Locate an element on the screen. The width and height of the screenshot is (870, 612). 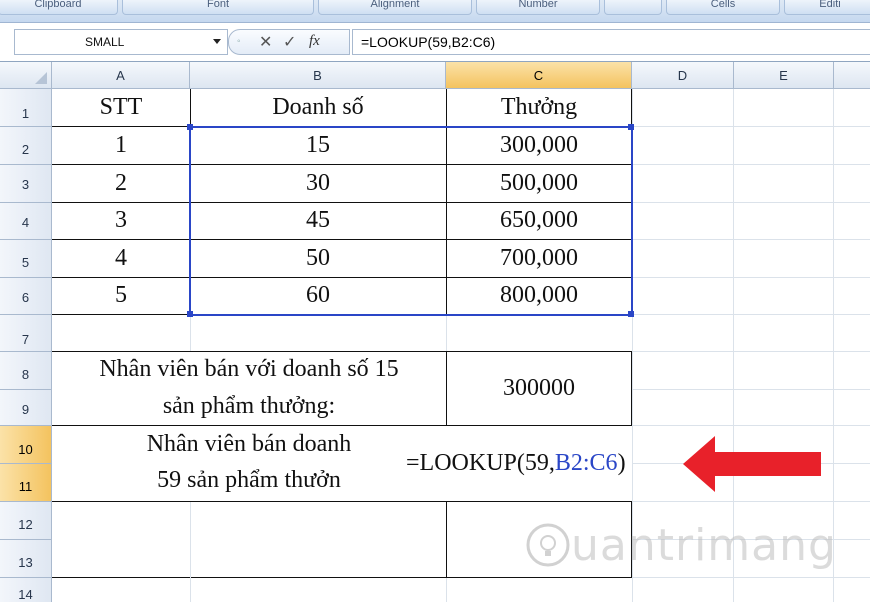
active-cell-formula: =LOOKUP(59,B2:C6) is located at coordinates (516, 463).